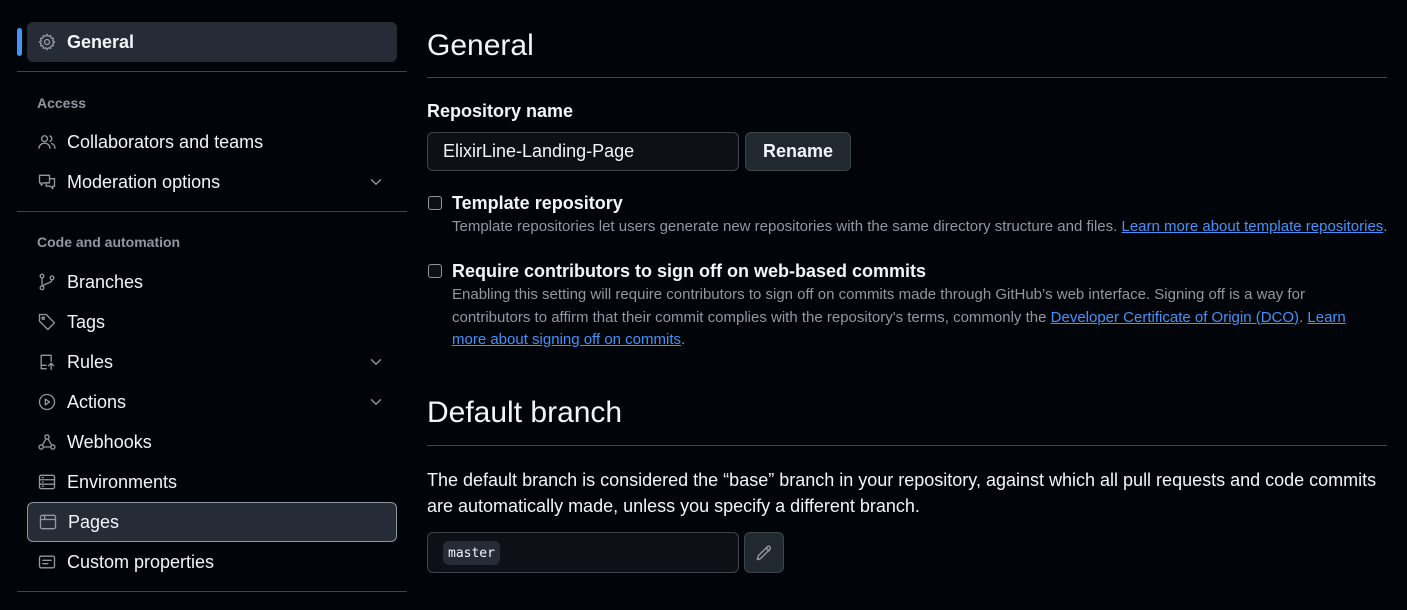 The image size is (1407, 610). Describe the element at coordinates (212, 362) in the screenshot. I see `sidebar-item-rules: Rules` at that location.